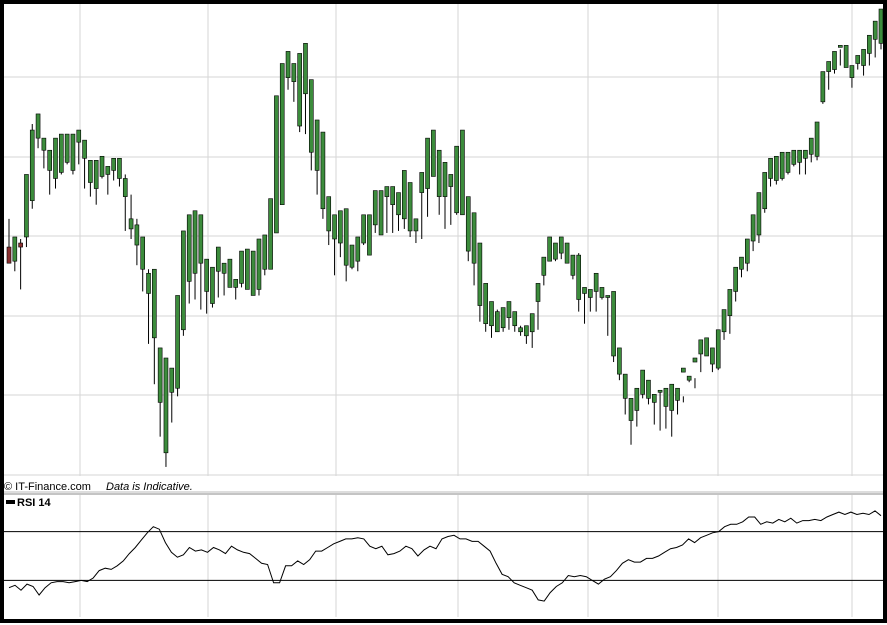 Image resolution: width=887 pixels, height=625 pixels. What do you see at coordinates (20, 245) in the screenshot?
I see `candle-body-bear` at bounding box center [20, 245].